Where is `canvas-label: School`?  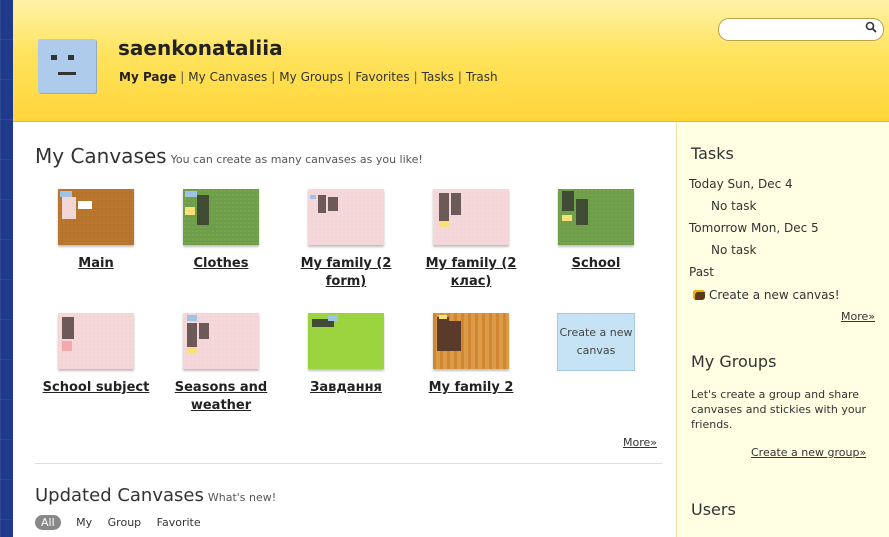
canvas-label: School is located at coordinates (596, 264).